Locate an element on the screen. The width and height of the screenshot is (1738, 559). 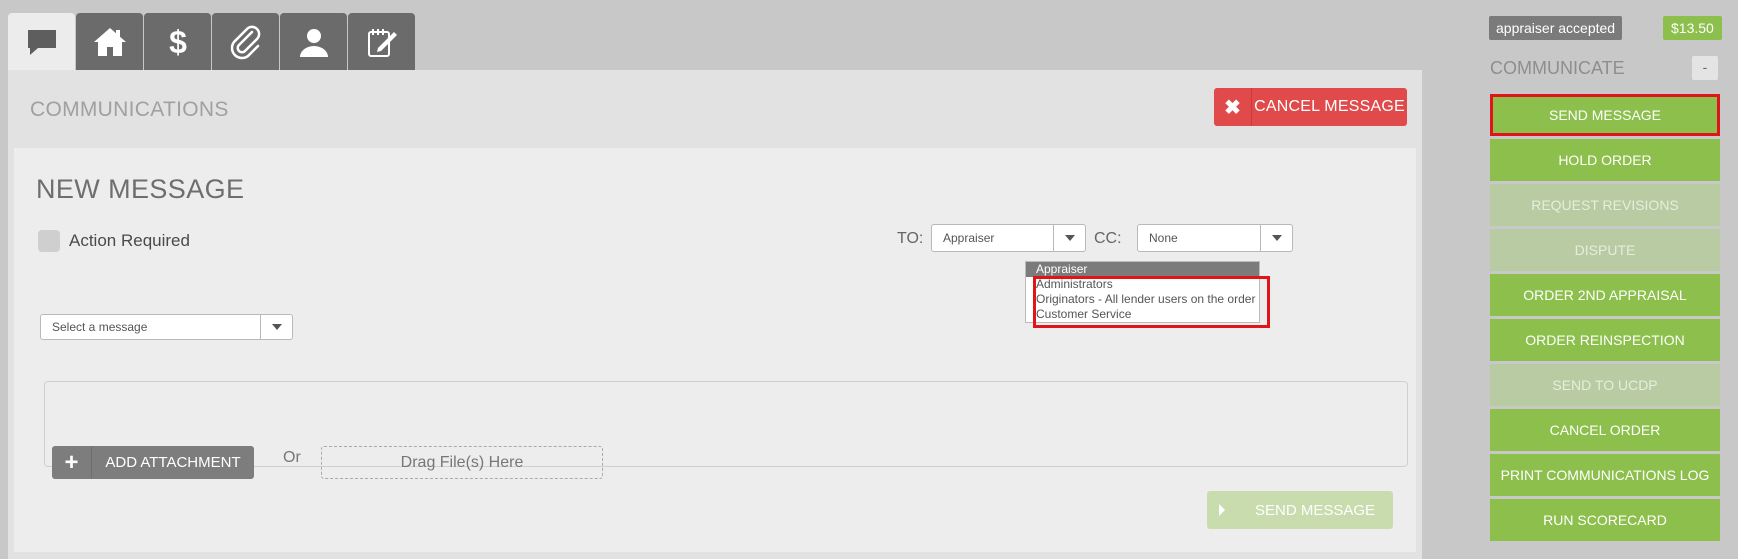
message-template-value: Select a message is located at coordinates (100, 327).